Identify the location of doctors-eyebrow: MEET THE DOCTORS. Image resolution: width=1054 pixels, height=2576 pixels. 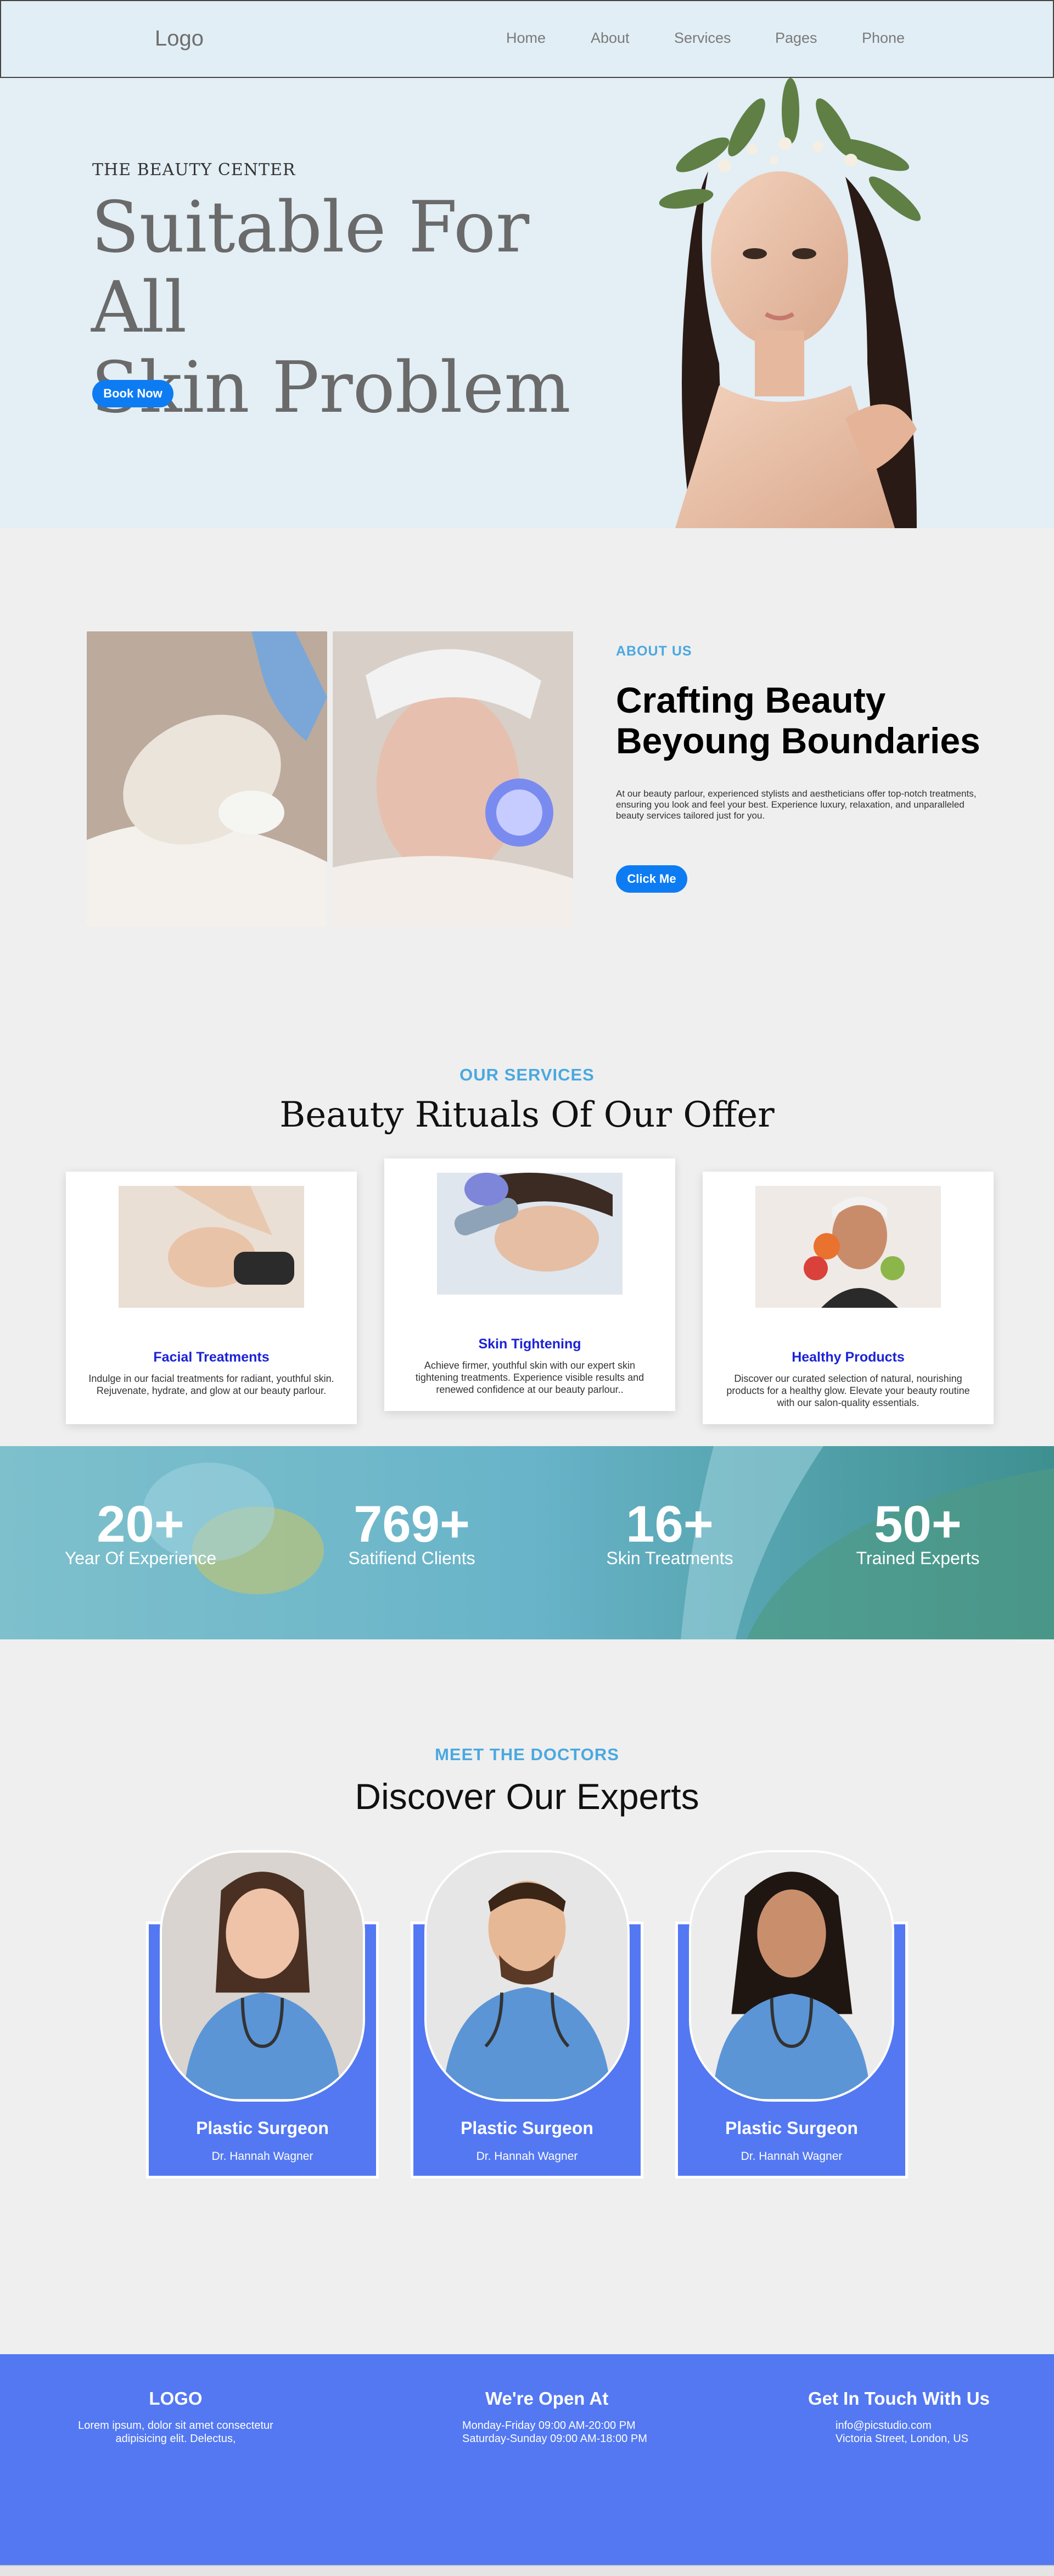
(527, 1754).